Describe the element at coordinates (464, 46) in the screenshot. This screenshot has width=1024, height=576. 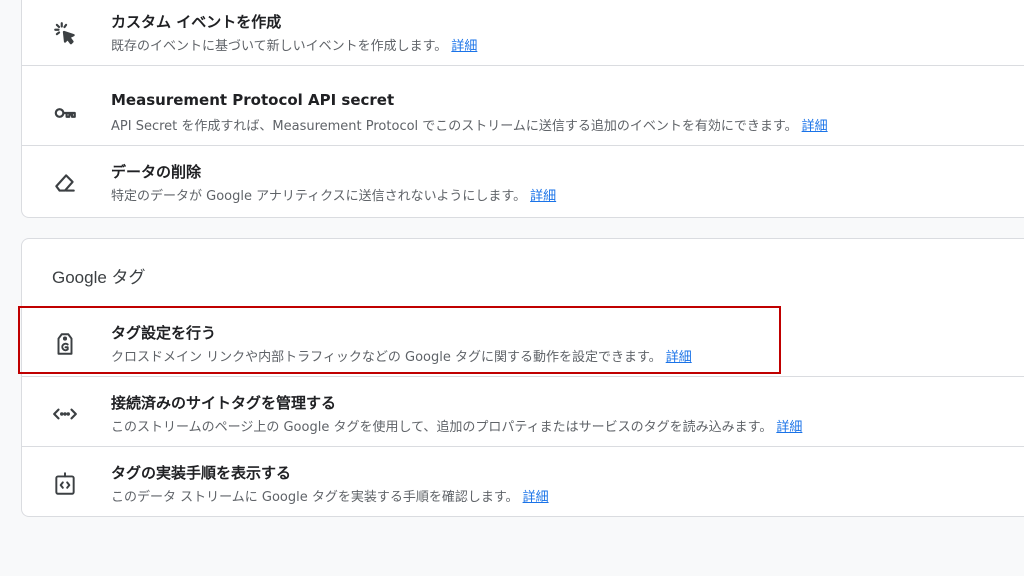
I see `custom-event-learn-more-link: 詳細` at that location.